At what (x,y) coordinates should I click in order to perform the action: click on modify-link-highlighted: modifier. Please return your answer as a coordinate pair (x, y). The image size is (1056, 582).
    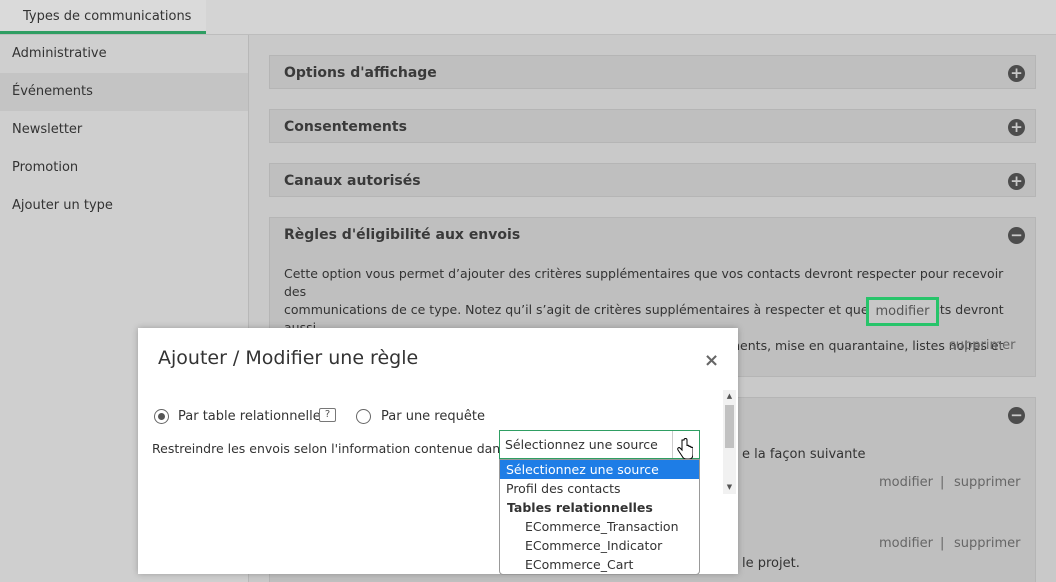
    Looking at the image, I should click on (902, 311).